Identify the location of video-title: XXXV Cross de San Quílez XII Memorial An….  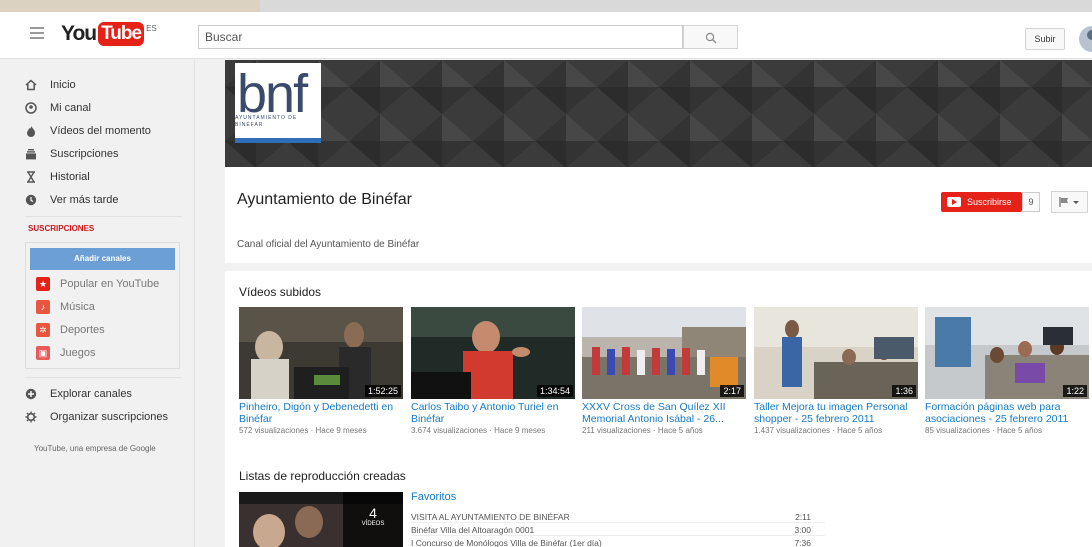
(664, 413).